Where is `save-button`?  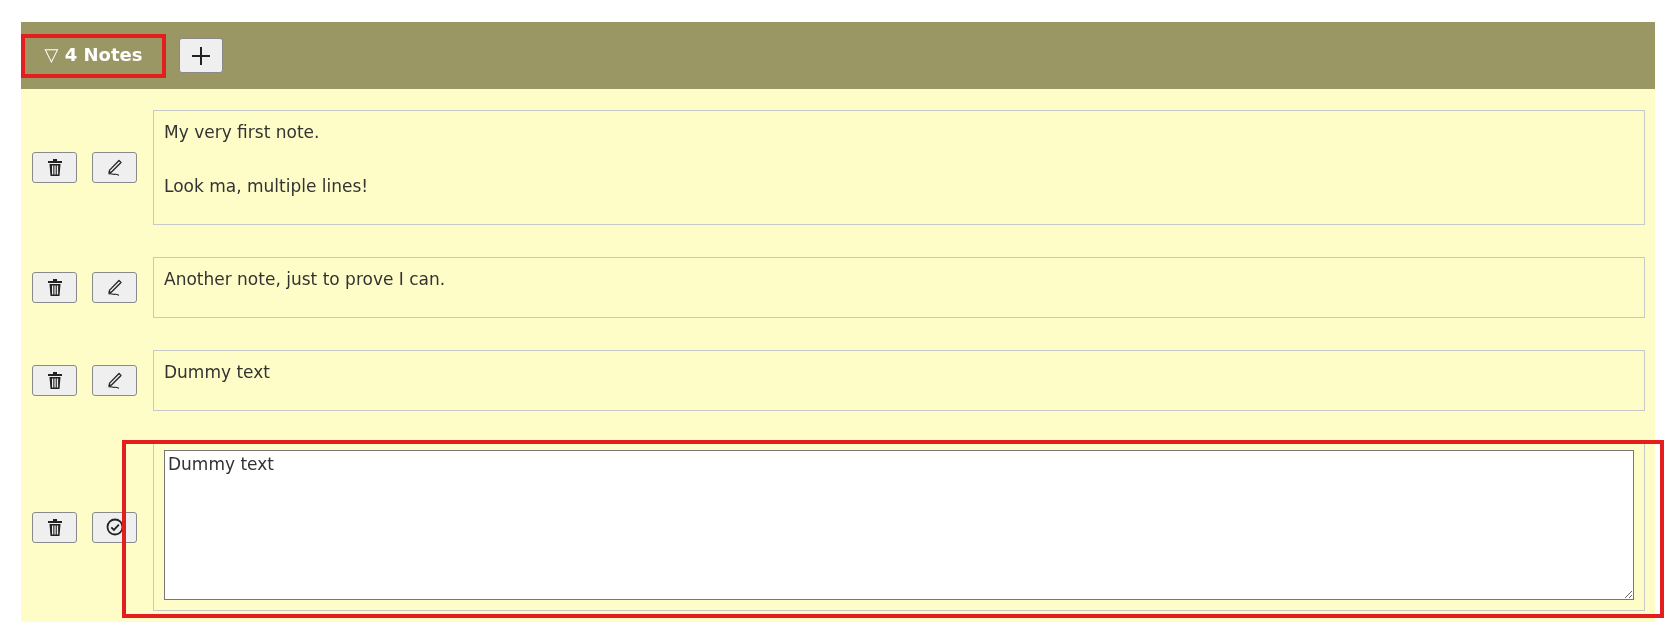
save-button is located at coordinates (114, 527).